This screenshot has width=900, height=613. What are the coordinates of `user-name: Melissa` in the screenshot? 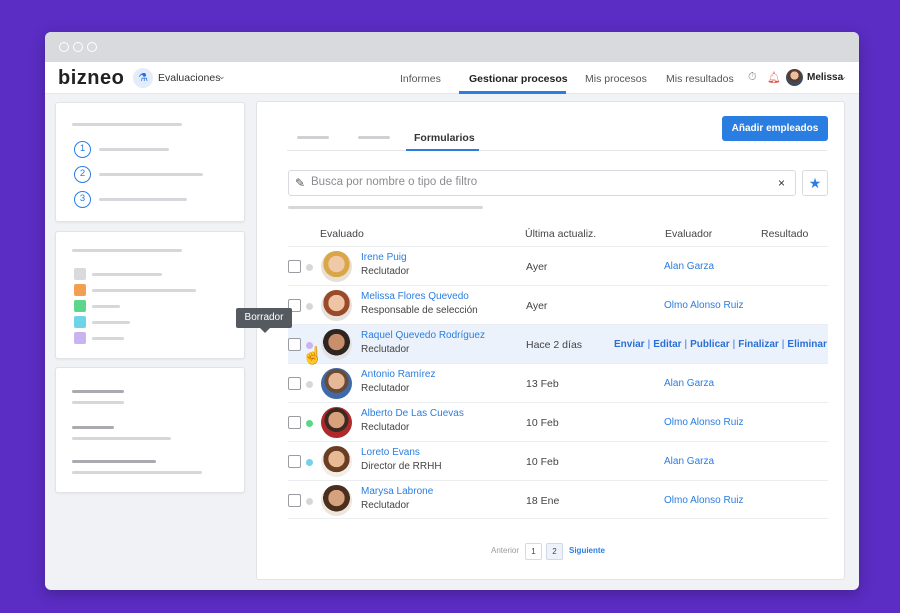 It's located at (825, 77).